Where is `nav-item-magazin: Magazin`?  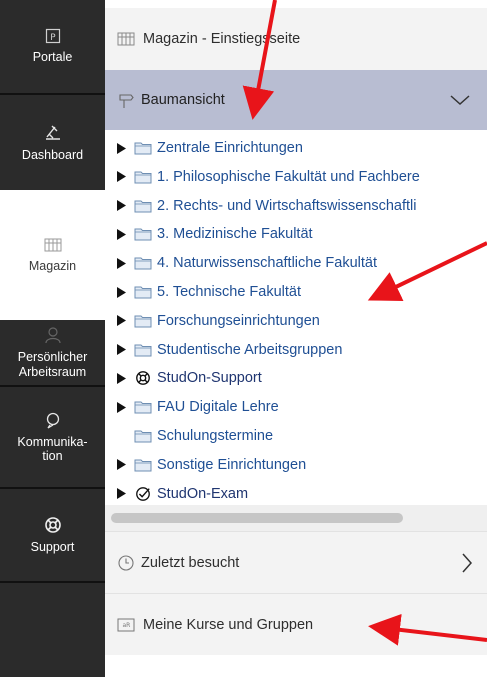
nav-item-magazin: Magazin is located at coordinates (52, 255).